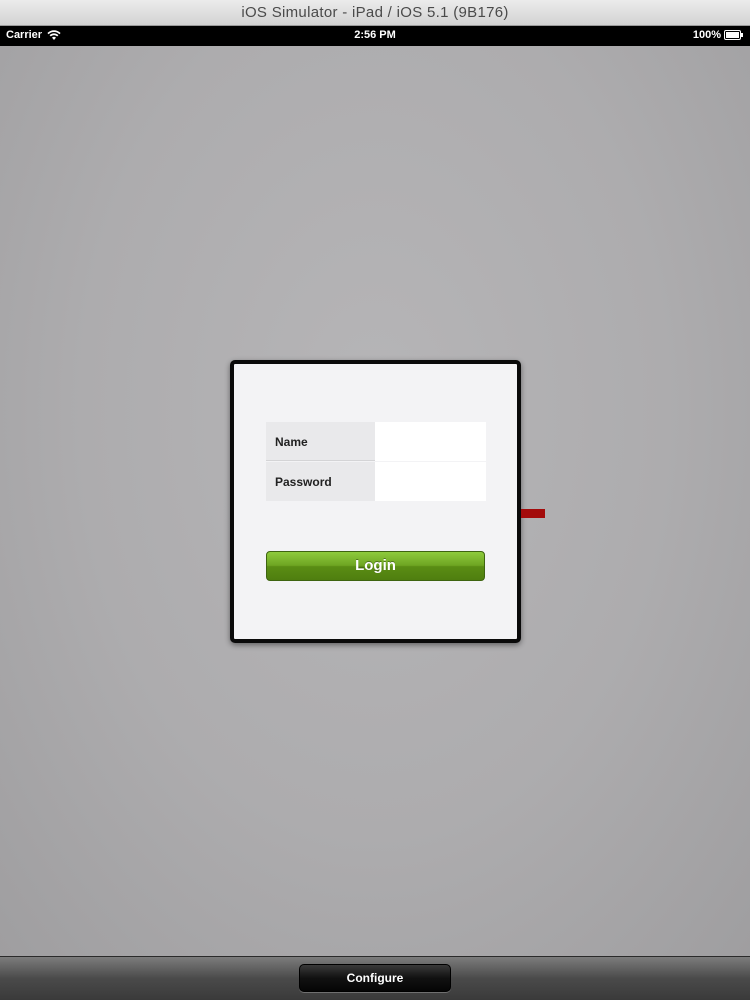 This screenshot has width=750, height=1000. I want to click on battery-indicator: 100%, so click(718, 35).